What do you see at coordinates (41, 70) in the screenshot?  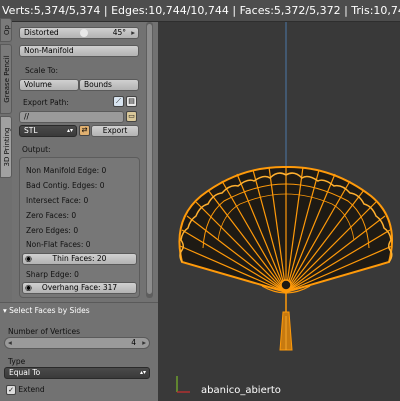 I see `scale-to-label: Scale To:` at bounding box center [41, 70].